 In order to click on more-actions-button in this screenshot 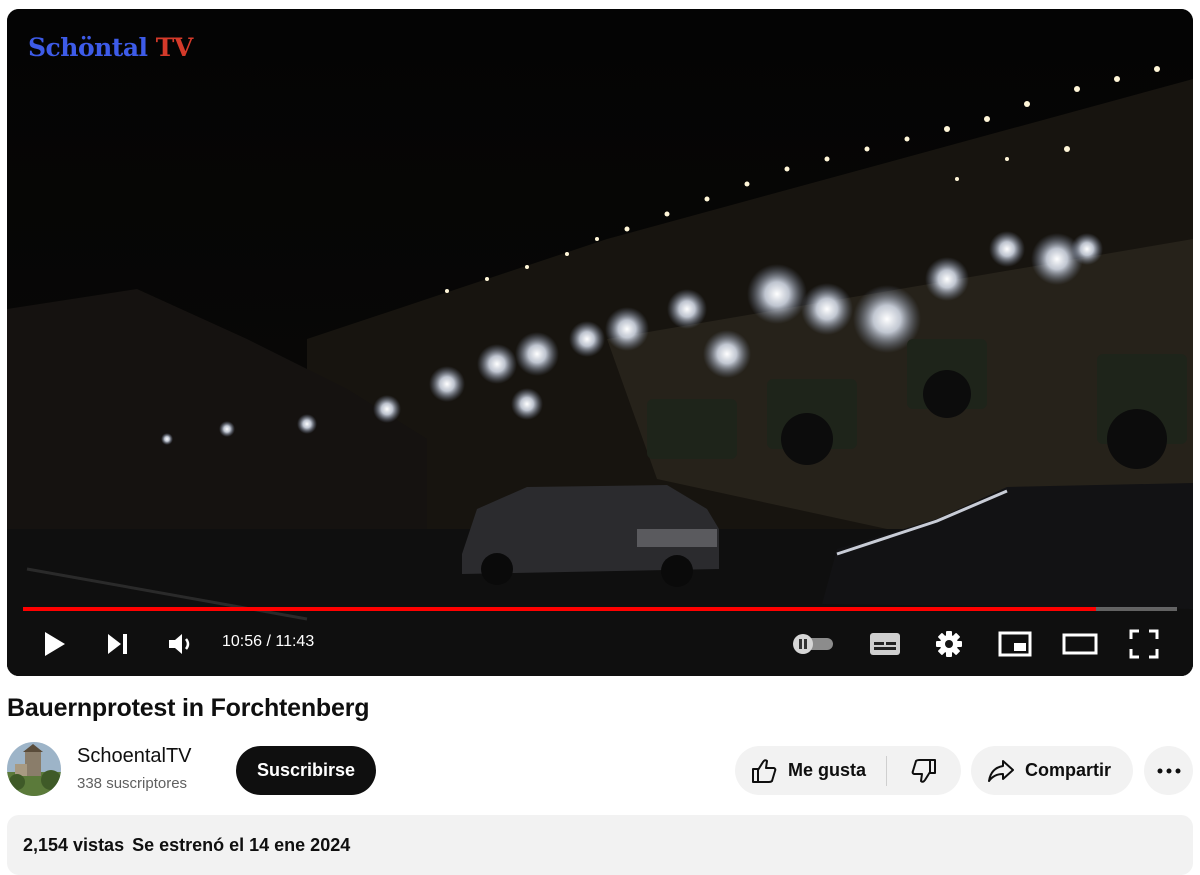, I will do `click(1168, 770)`.